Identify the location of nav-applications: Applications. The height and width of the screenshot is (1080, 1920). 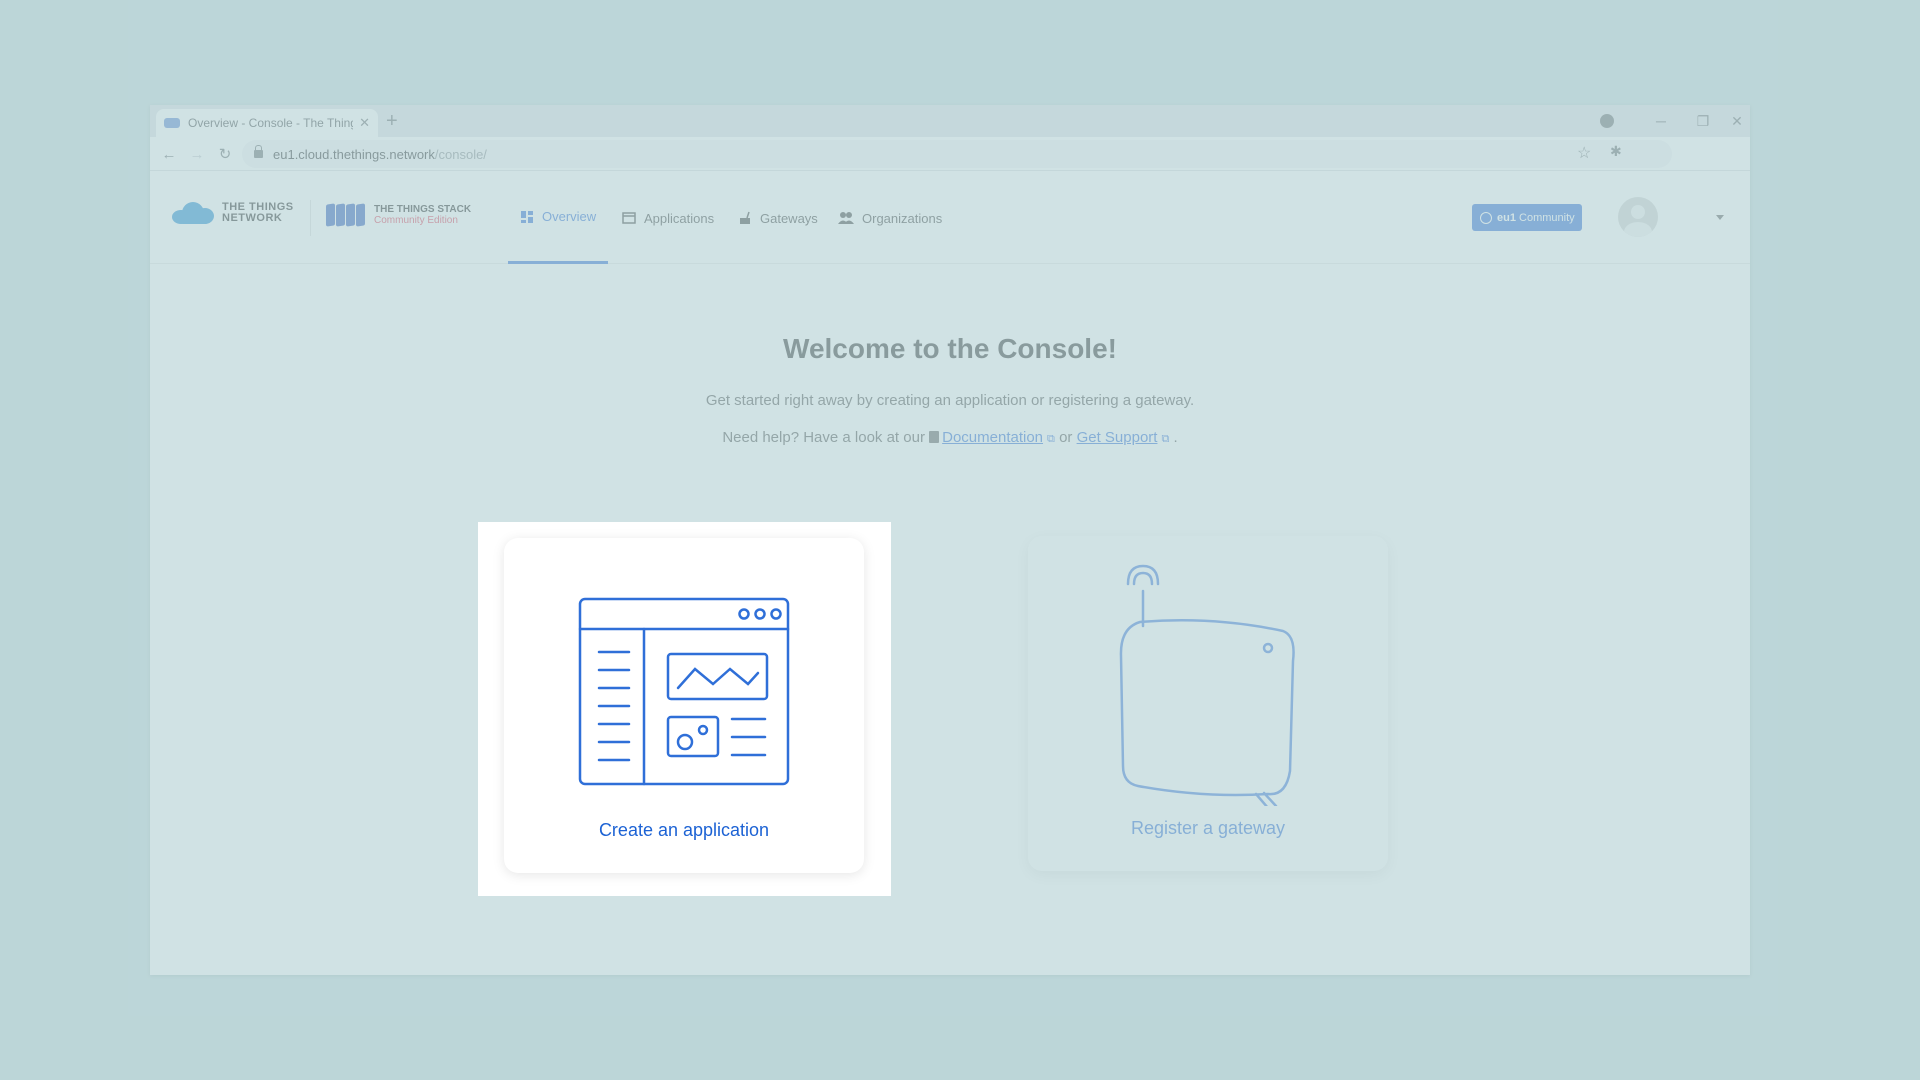
(668, 218).